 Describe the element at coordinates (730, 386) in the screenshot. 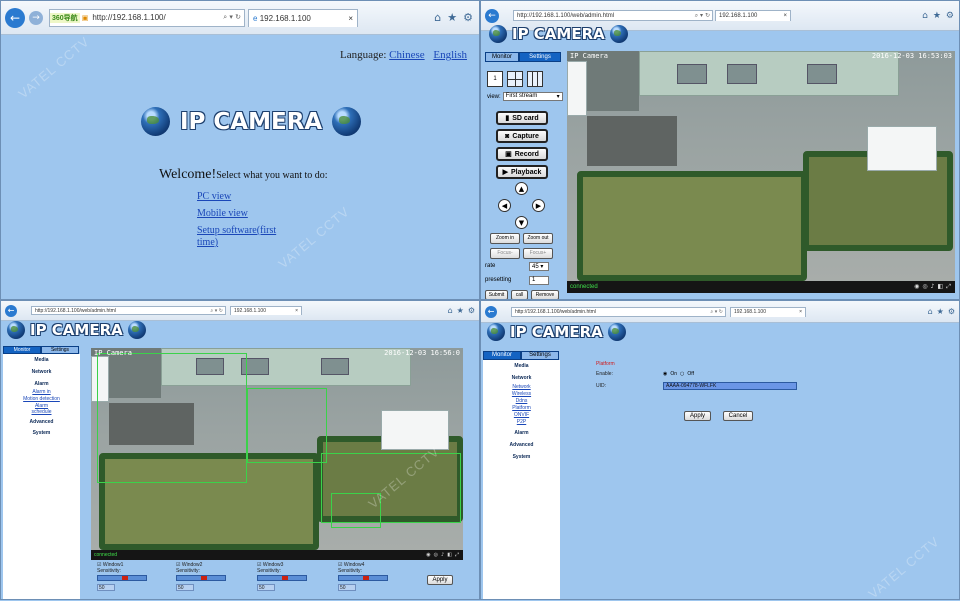

I see `uid-input: AAAA-094778-WFLFK` at that location.